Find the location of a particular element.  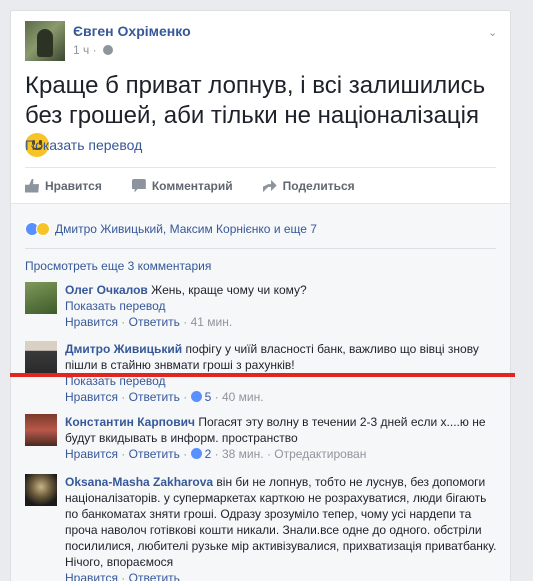

comment-like-count: 2 is located at coordinates (208, 454).